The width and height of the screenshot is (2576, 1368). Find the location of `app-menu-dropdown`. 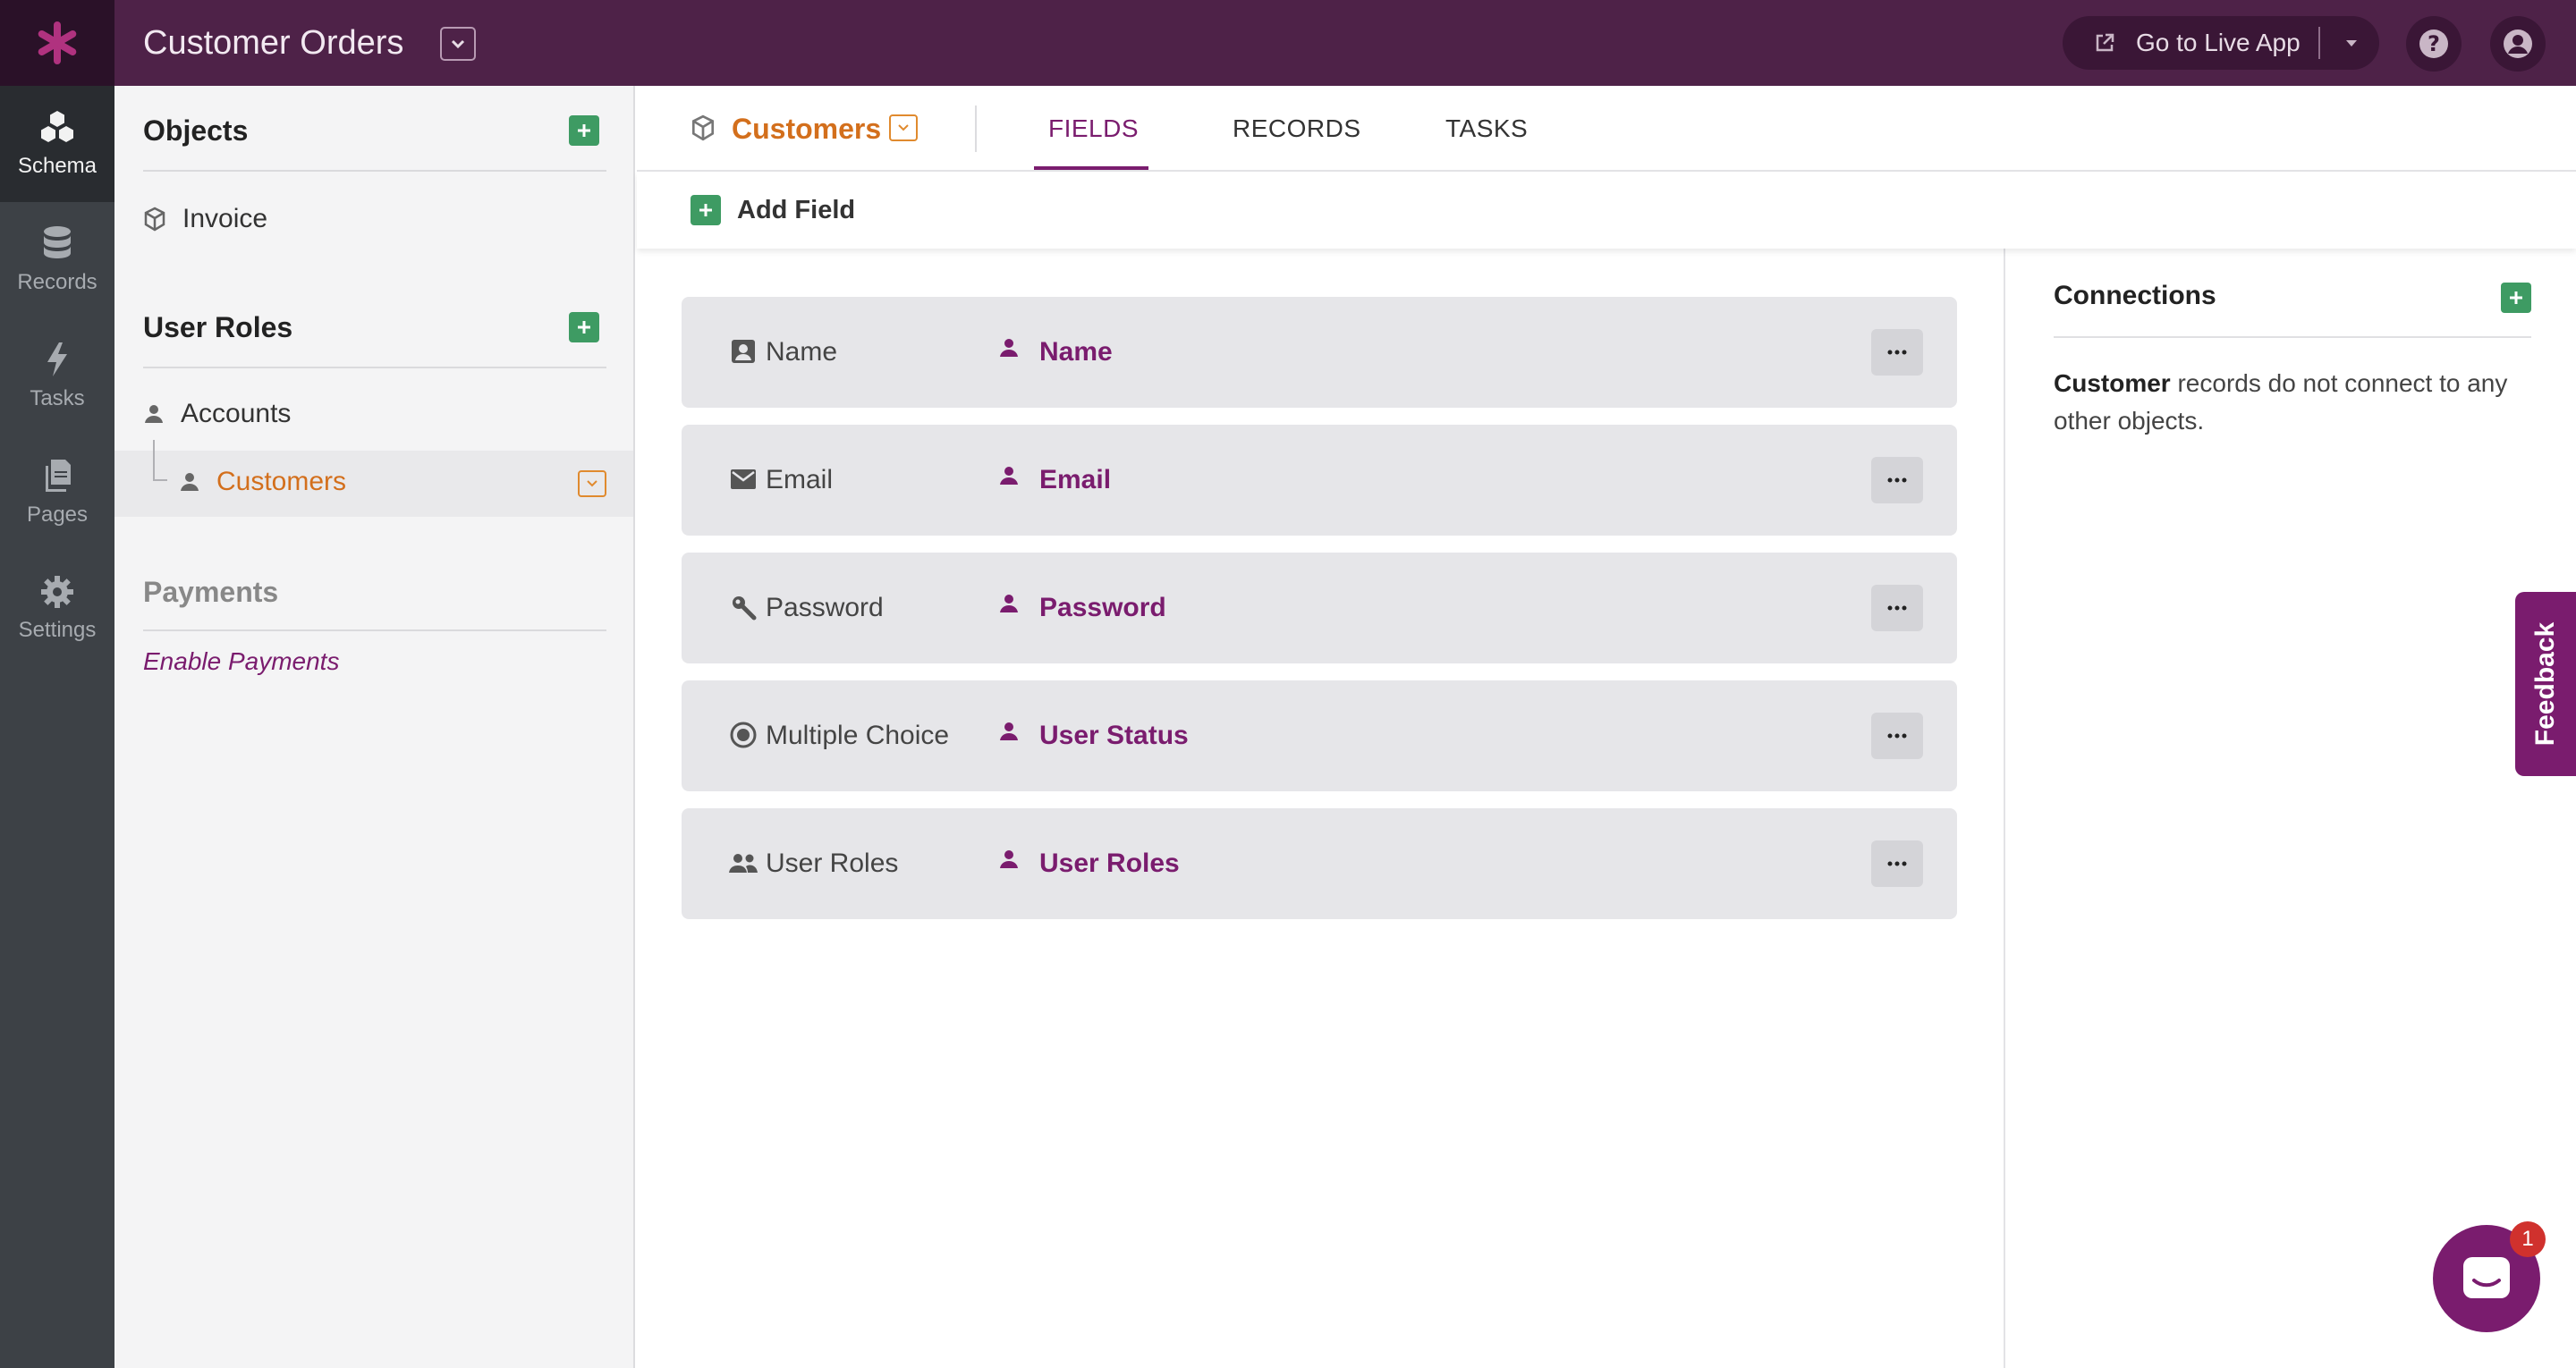

app-menu-dropdown is located at coordinates (458, 44).